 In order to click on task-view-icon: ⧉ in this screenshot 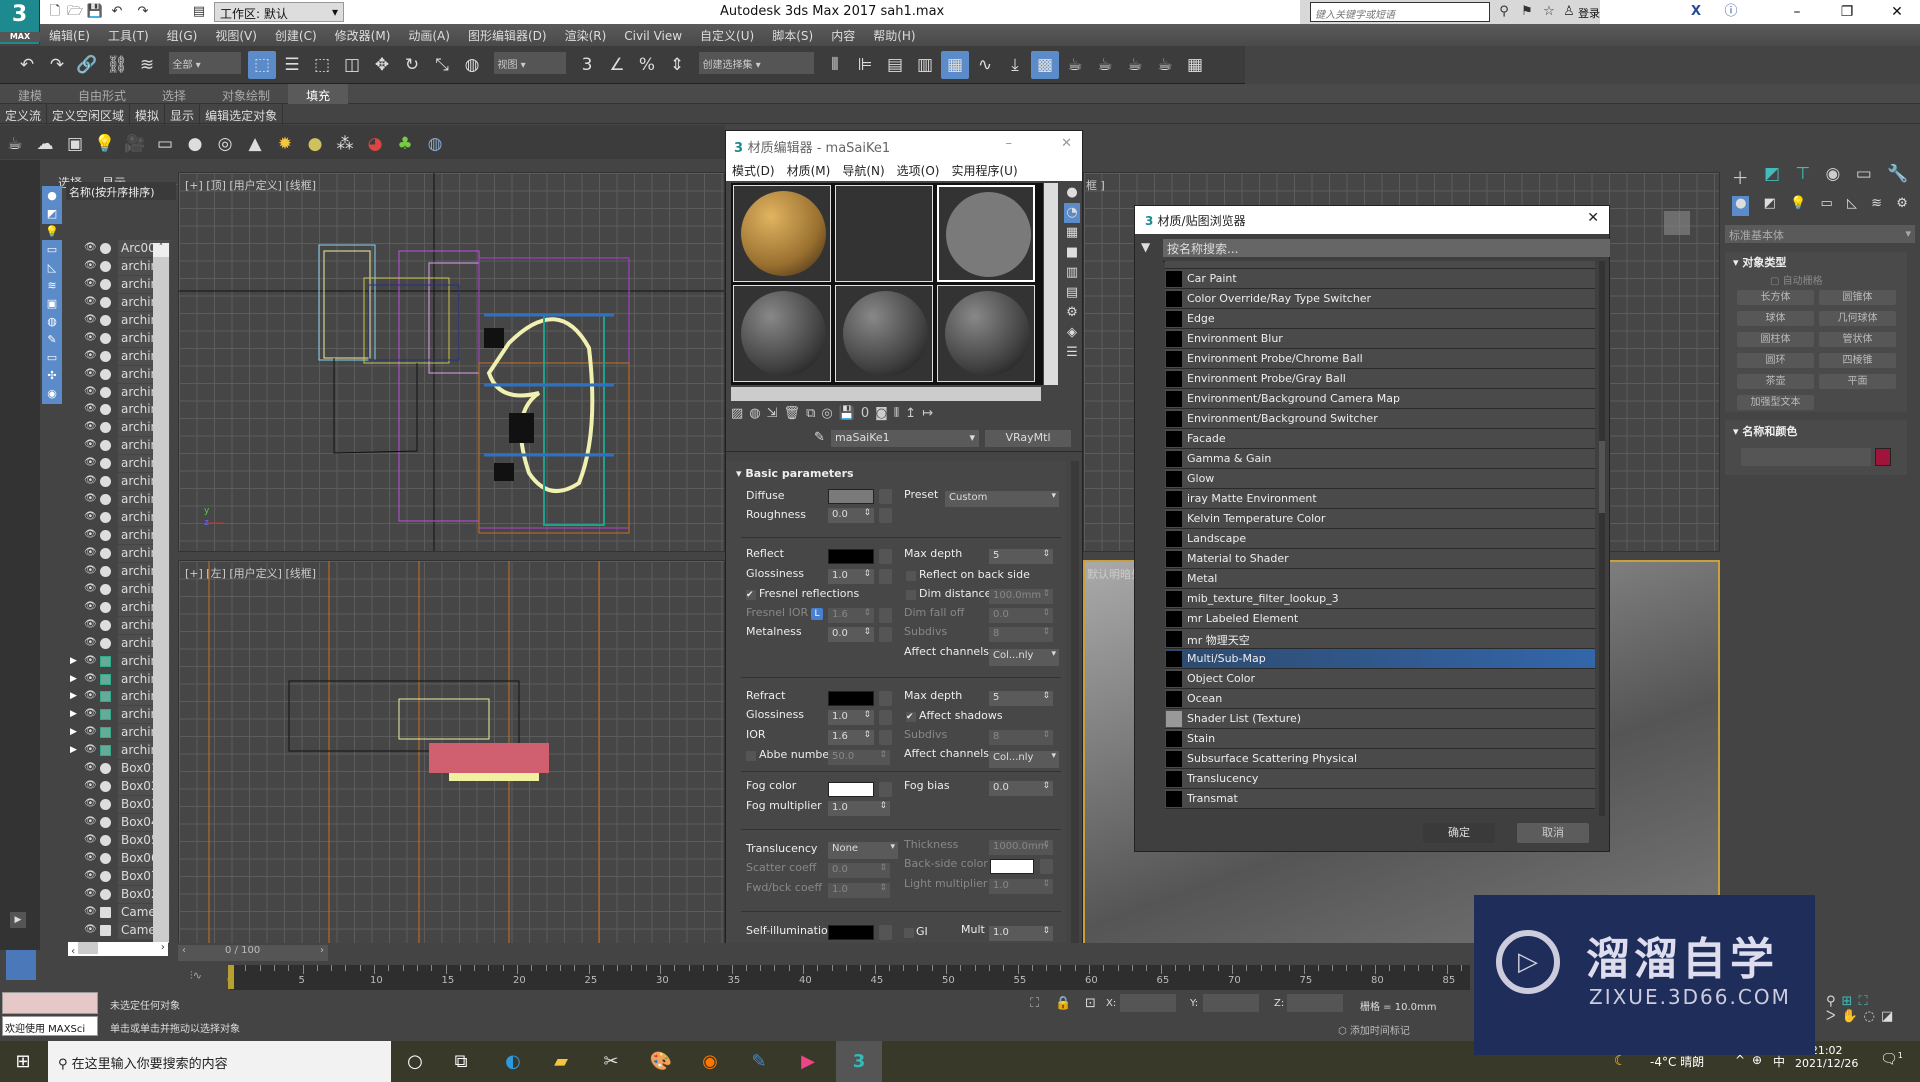, I will do `click(461, 1062)`.